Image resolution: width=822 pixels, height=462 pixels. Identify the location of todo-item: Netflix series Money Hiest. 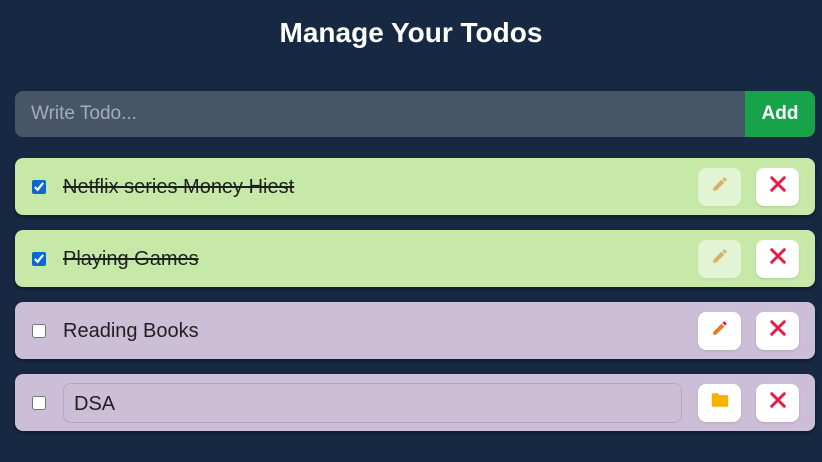
(415, 186).